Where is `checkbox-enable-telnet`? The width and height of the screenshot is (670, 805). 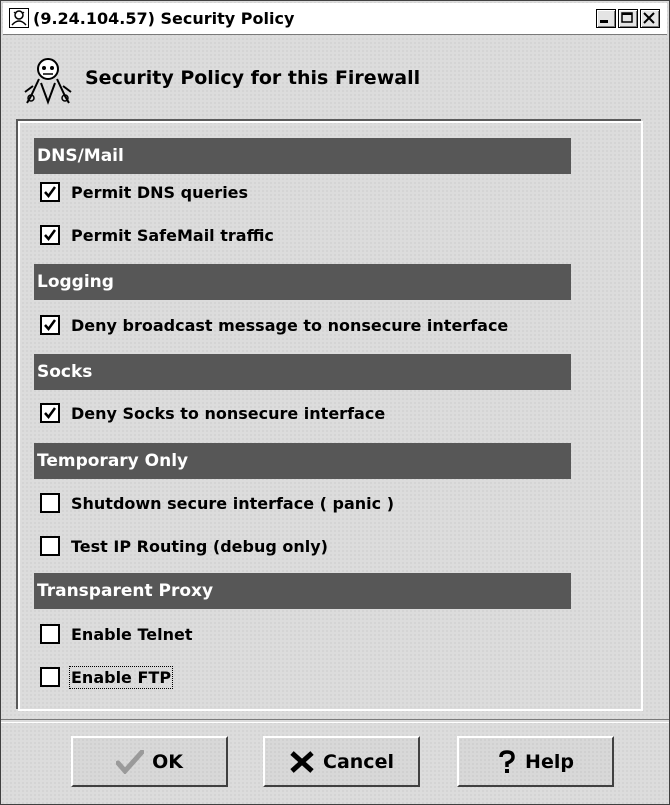 checkbox-enable-telnet is located at coordinates (50, 634).